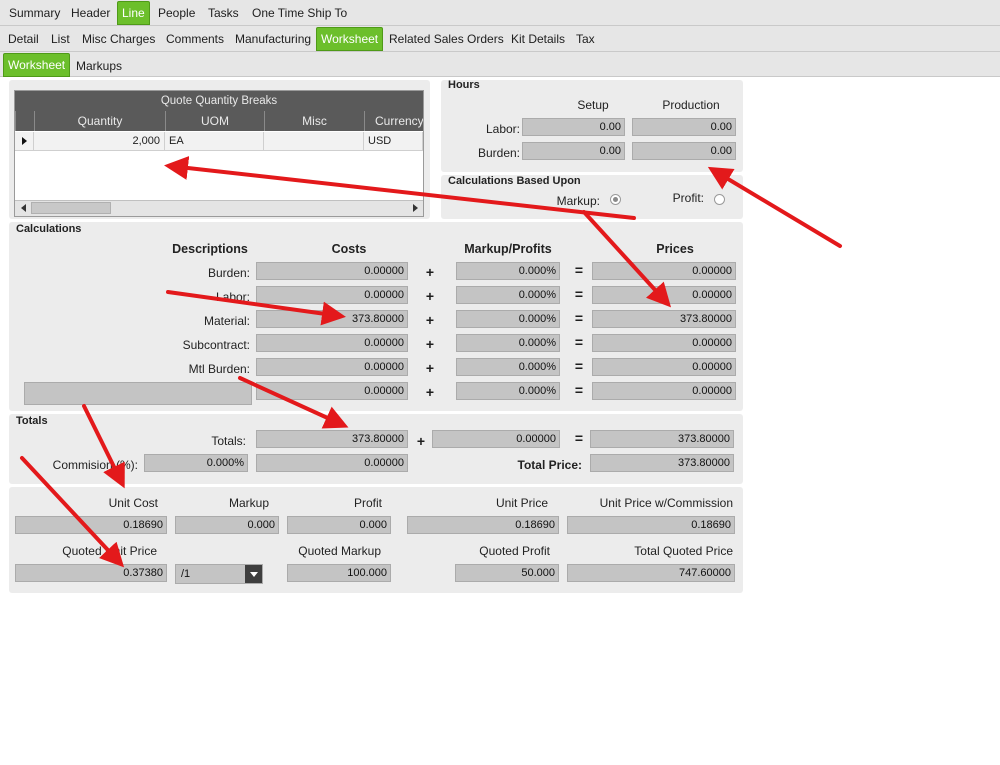  What do you see at coordinates (227, 525) in the screenshot?
I see `markup-field: 0.000` at bounding box center [227, 525].